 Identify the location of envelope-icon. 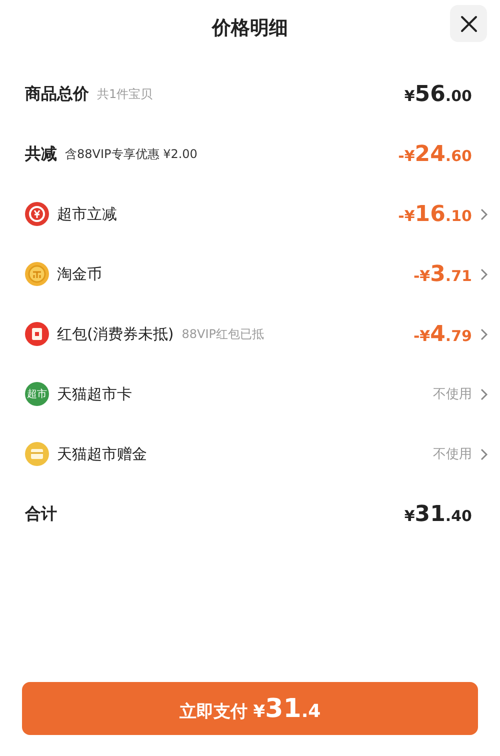
(37, 334).